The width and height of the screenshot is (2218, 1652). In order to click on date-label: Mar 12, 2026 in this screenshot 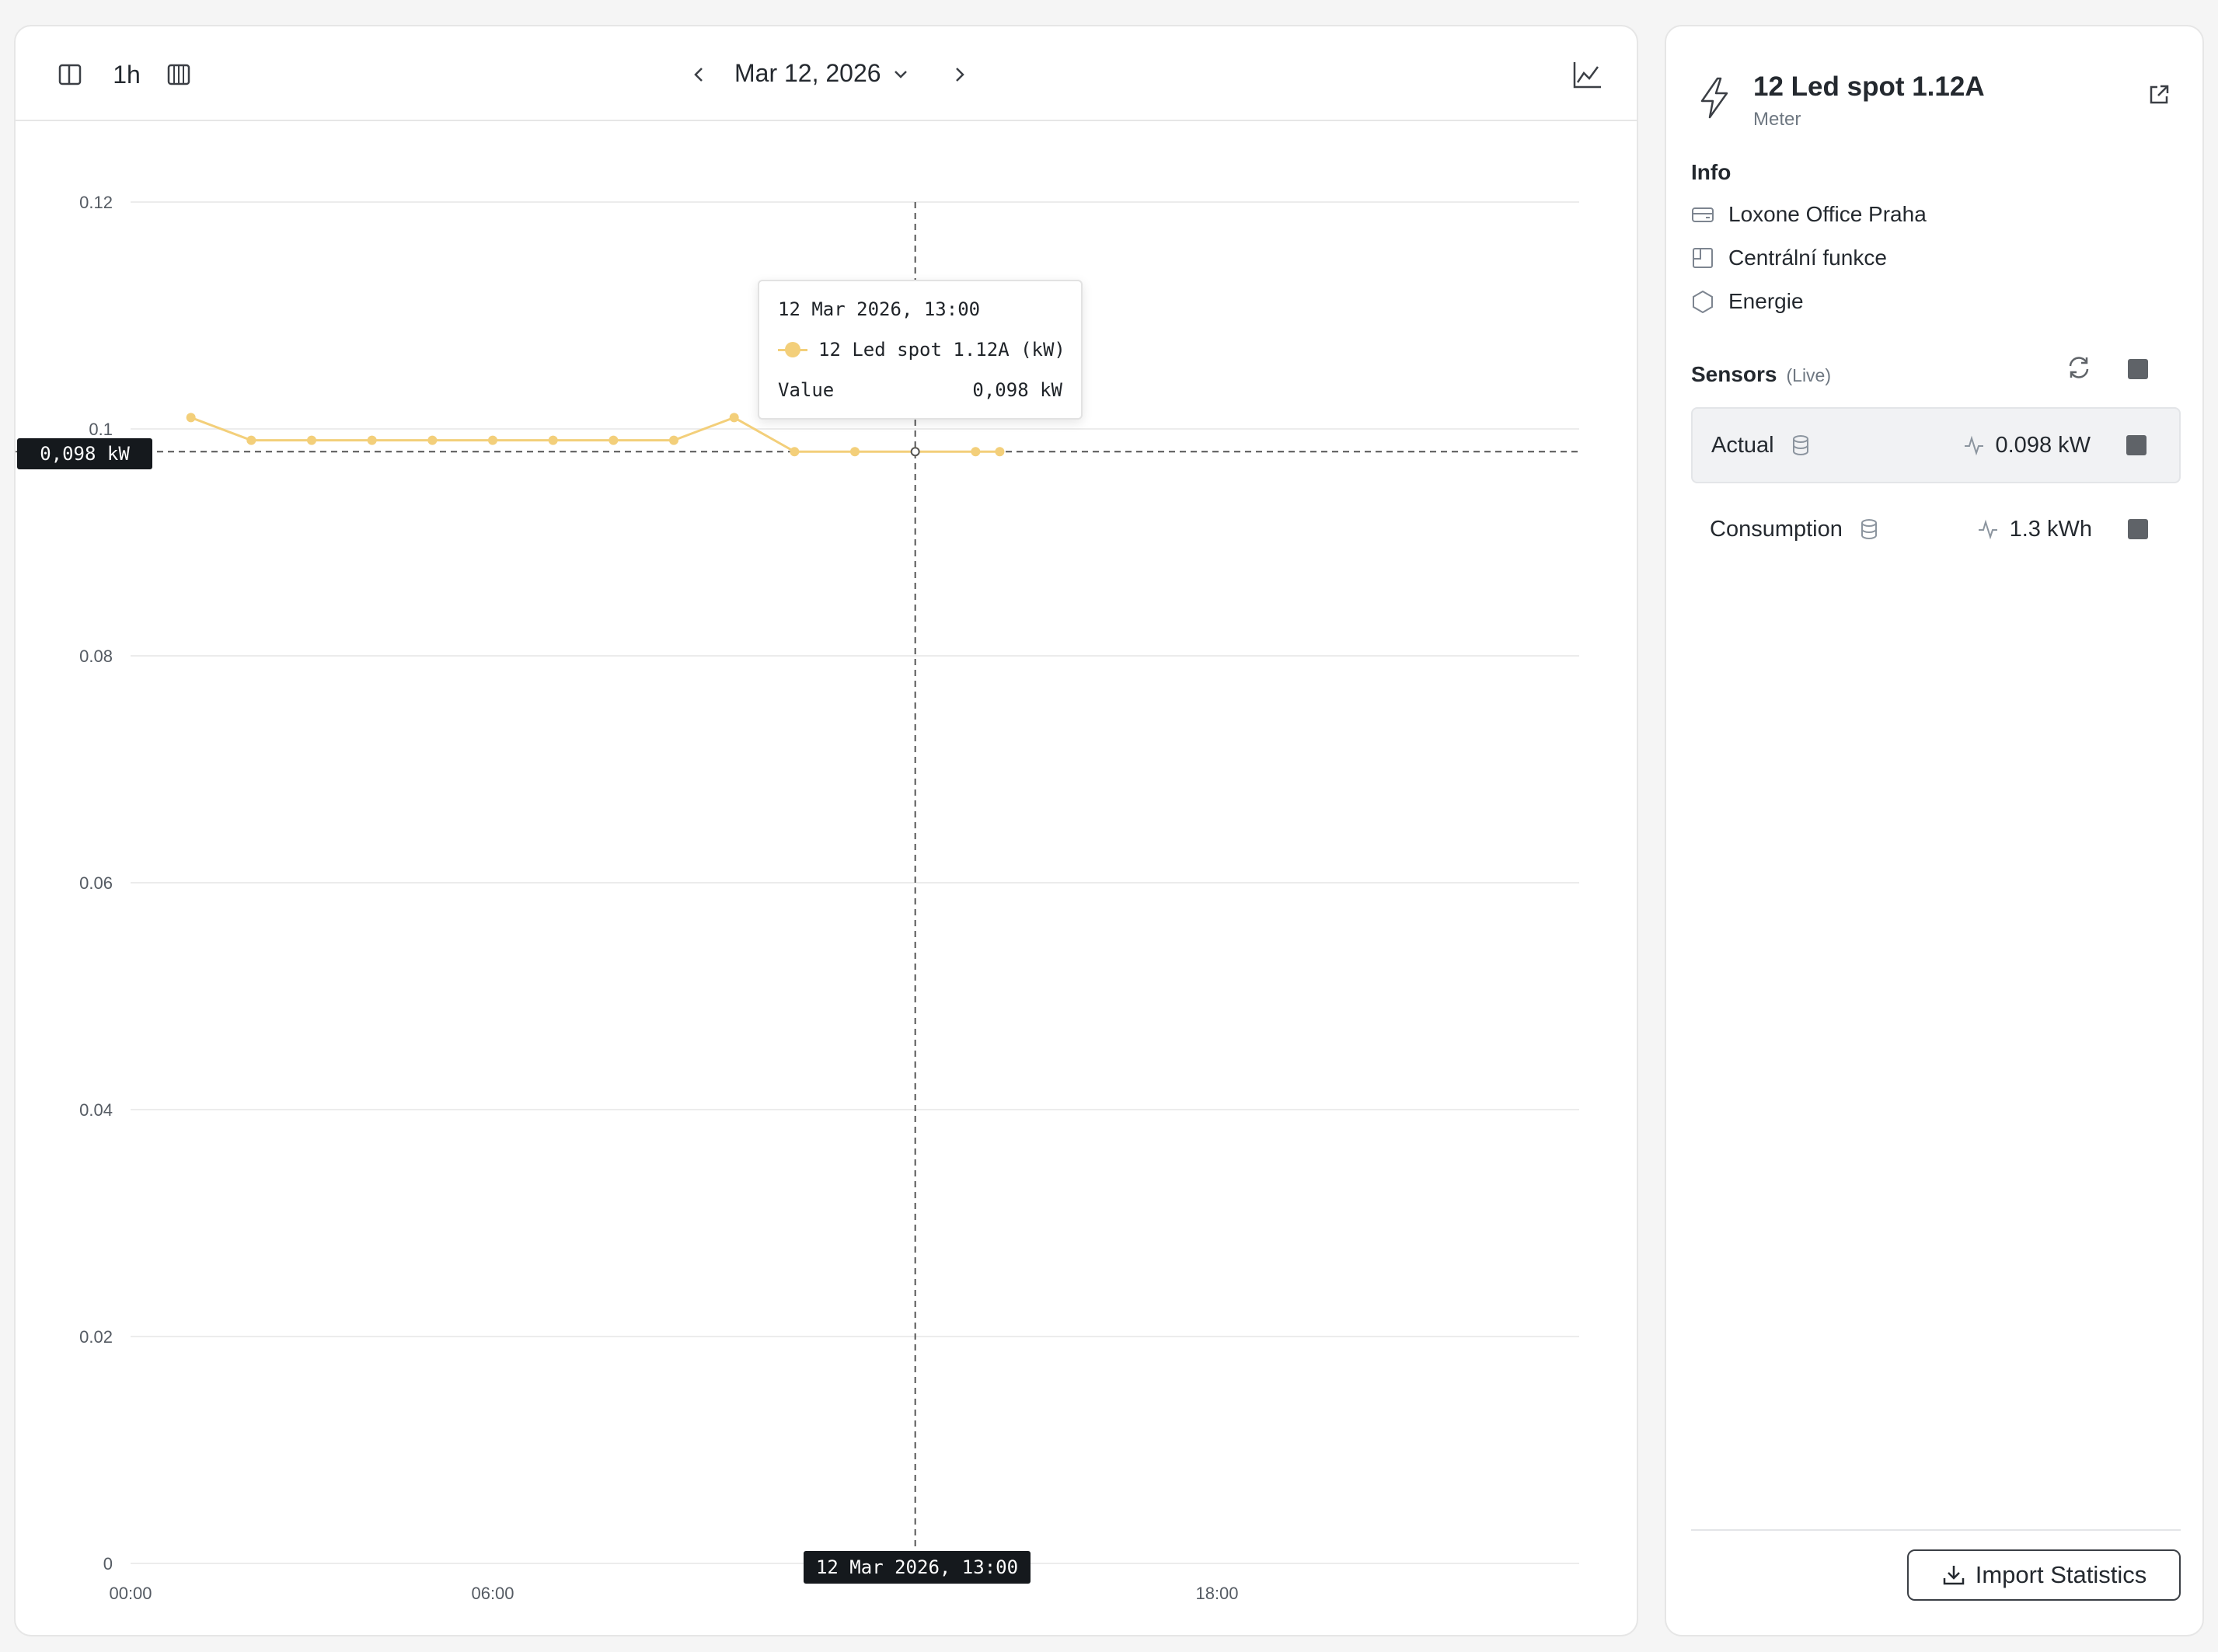, I will do `click(807, 73)`.